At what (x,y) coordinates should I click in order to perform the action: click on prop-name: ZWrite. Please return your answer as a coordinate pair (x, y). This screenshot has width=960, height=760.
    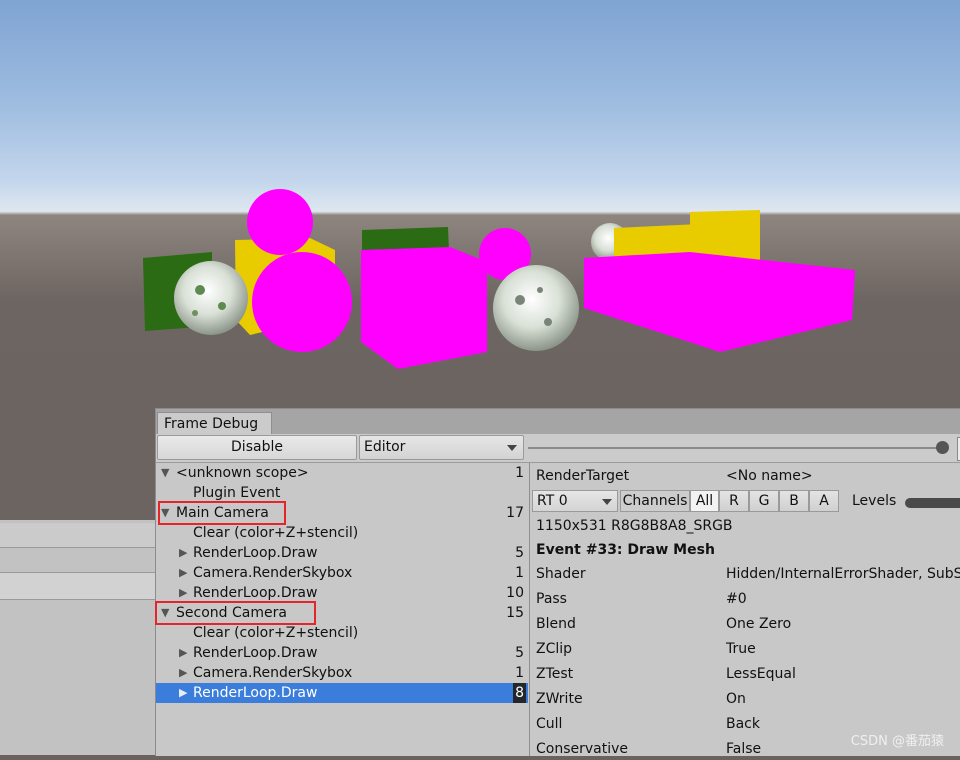
    Looking at the image, I should click on (559, 699).